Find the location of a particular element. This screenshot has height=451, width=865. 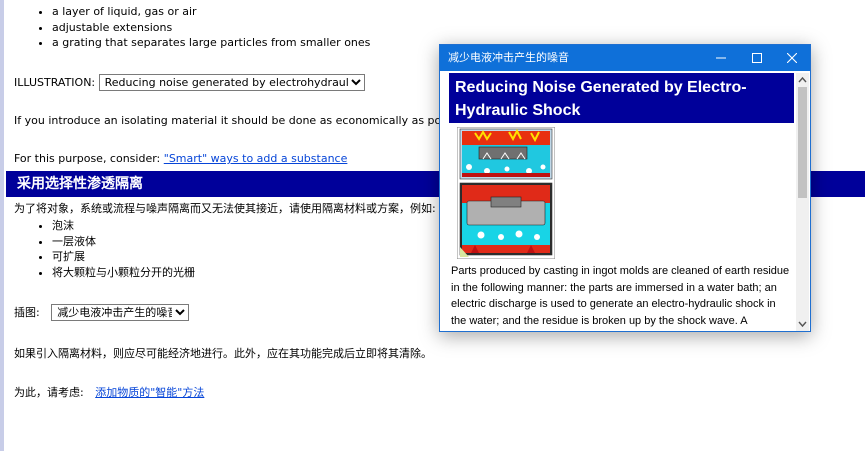

electrohydraulic-illustration is located at coordinates (506, 193).